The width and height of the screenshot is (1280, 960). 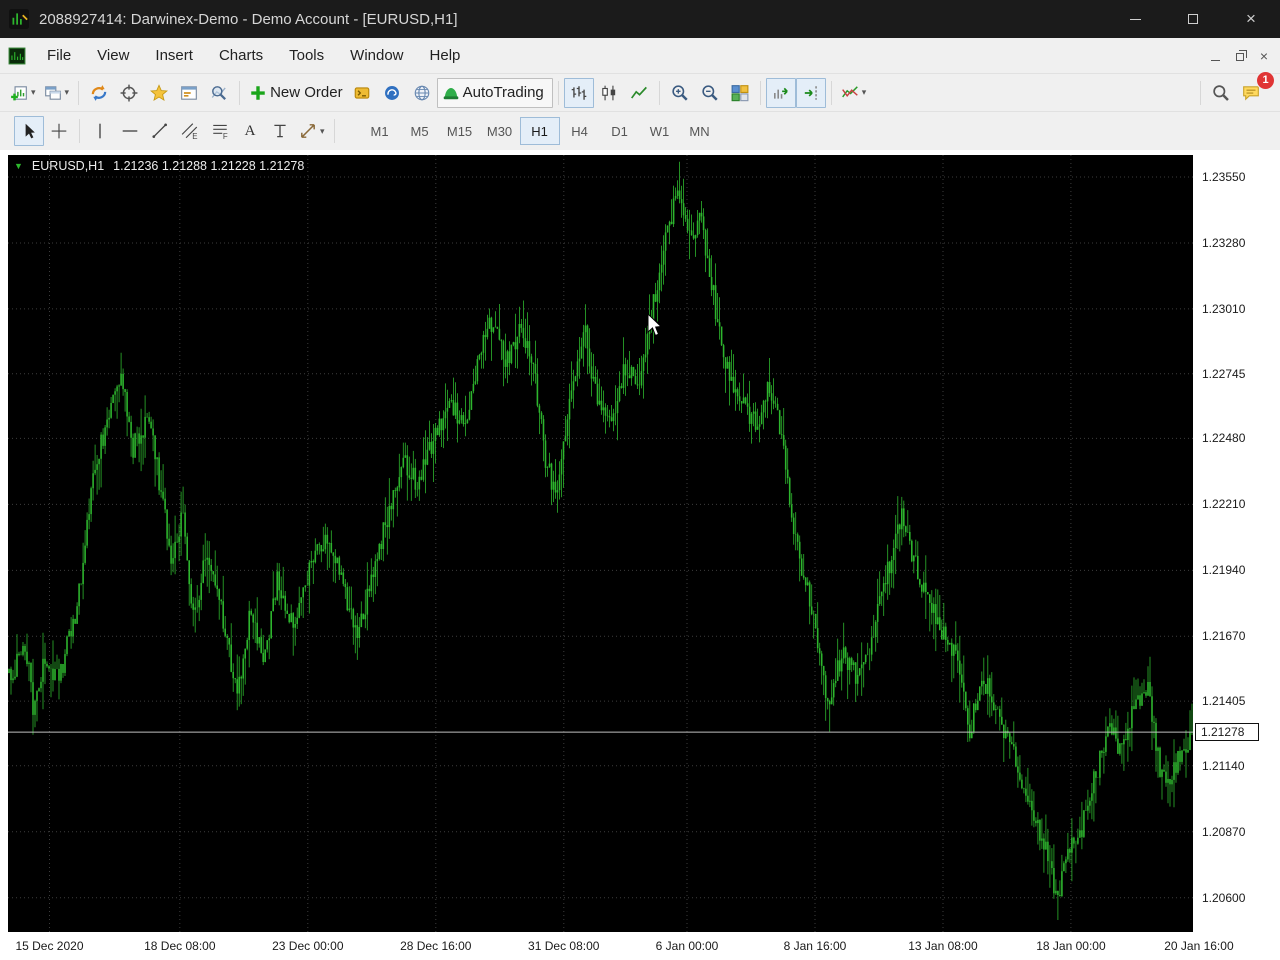 I want to click on new-chart-icon, so click(x=19, y=92).